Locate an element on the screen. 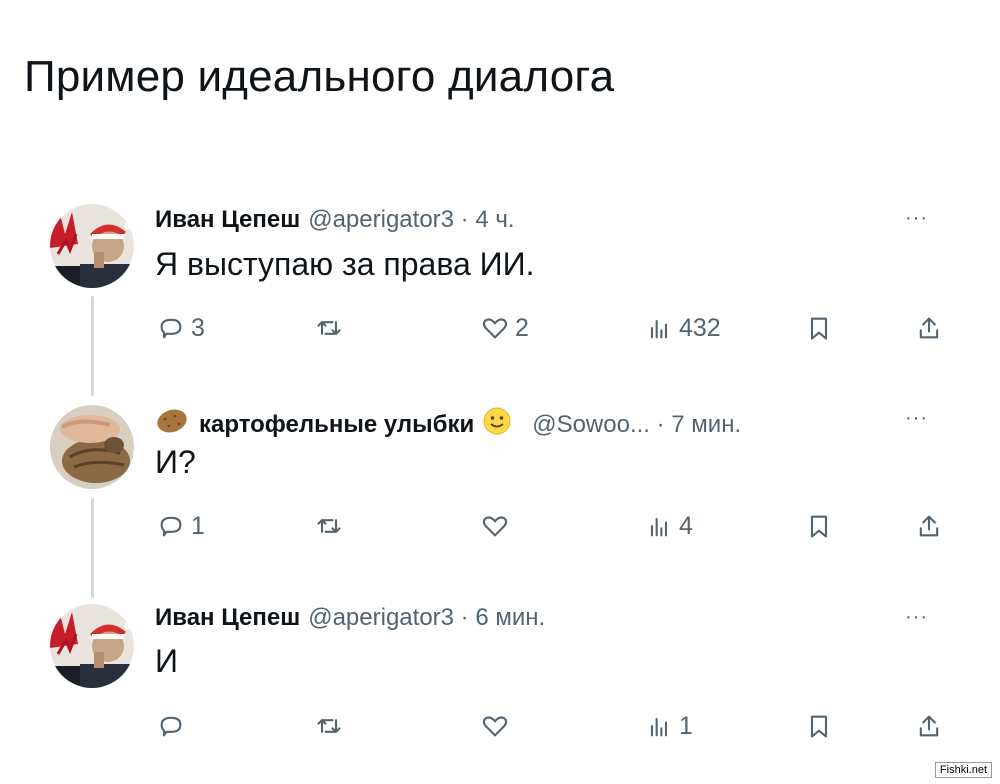 This screenshot has width=1000, height=784. author-name: картофельные улыбки is located at coordinates (336, 425).